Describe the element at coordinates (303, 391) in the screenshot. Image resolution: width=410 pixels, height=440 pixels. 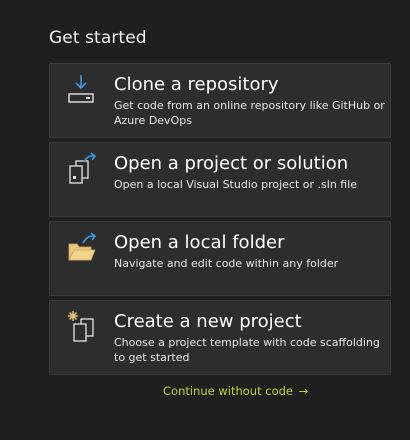
I see `arrow-right-icon: →` at that location.